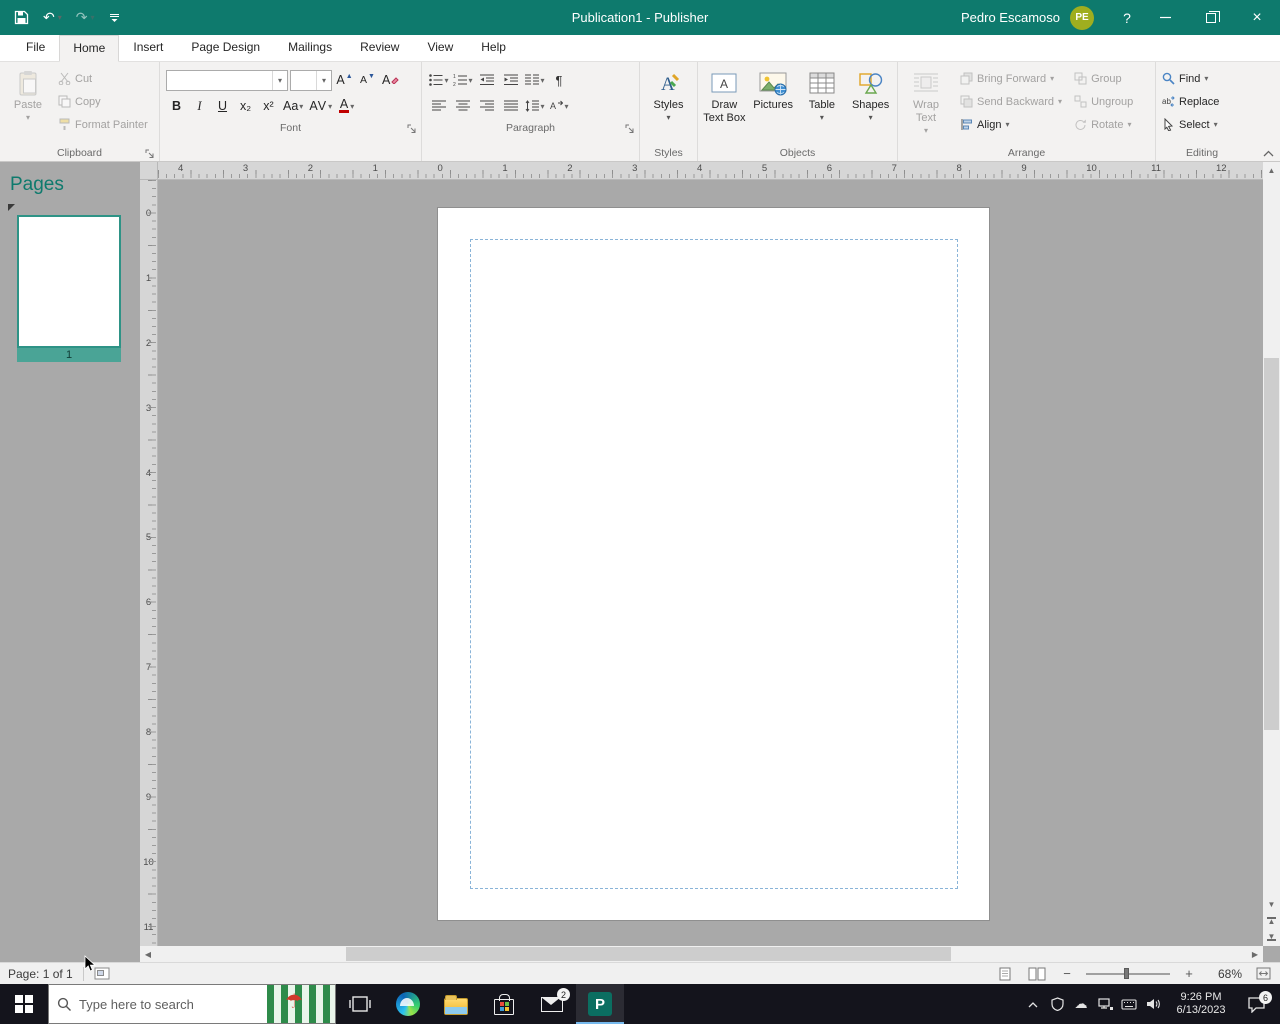 The width and height of the screenshot is (1280, 1024). Describe the element at coordinates (1127, 18) in the screenshot. I see `help-button: ?` at that location.